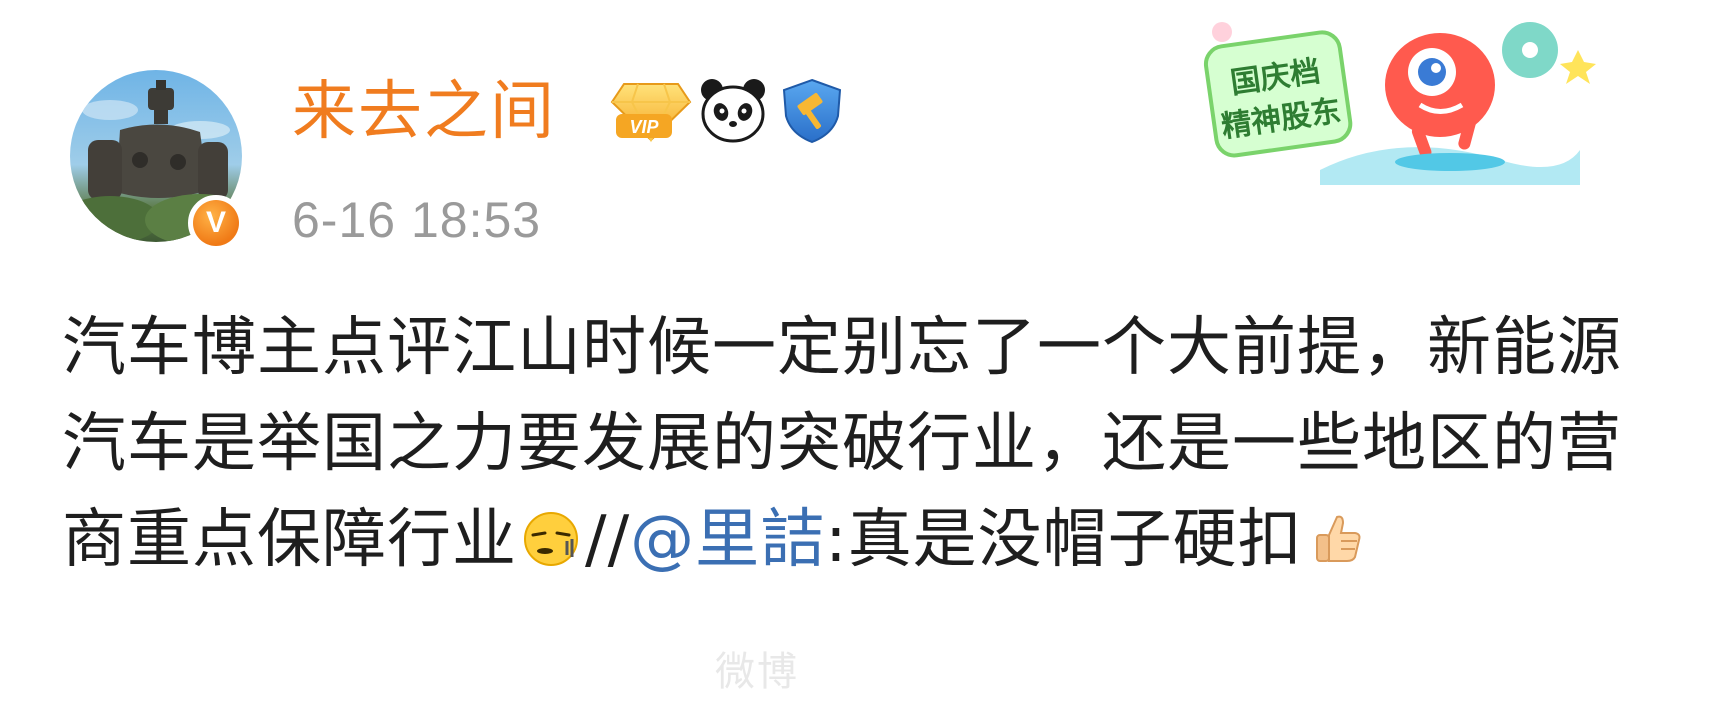 This screenshot has height=720, width=1716. I want to click on squinting-face-emoji-icon, so click(551, 539).